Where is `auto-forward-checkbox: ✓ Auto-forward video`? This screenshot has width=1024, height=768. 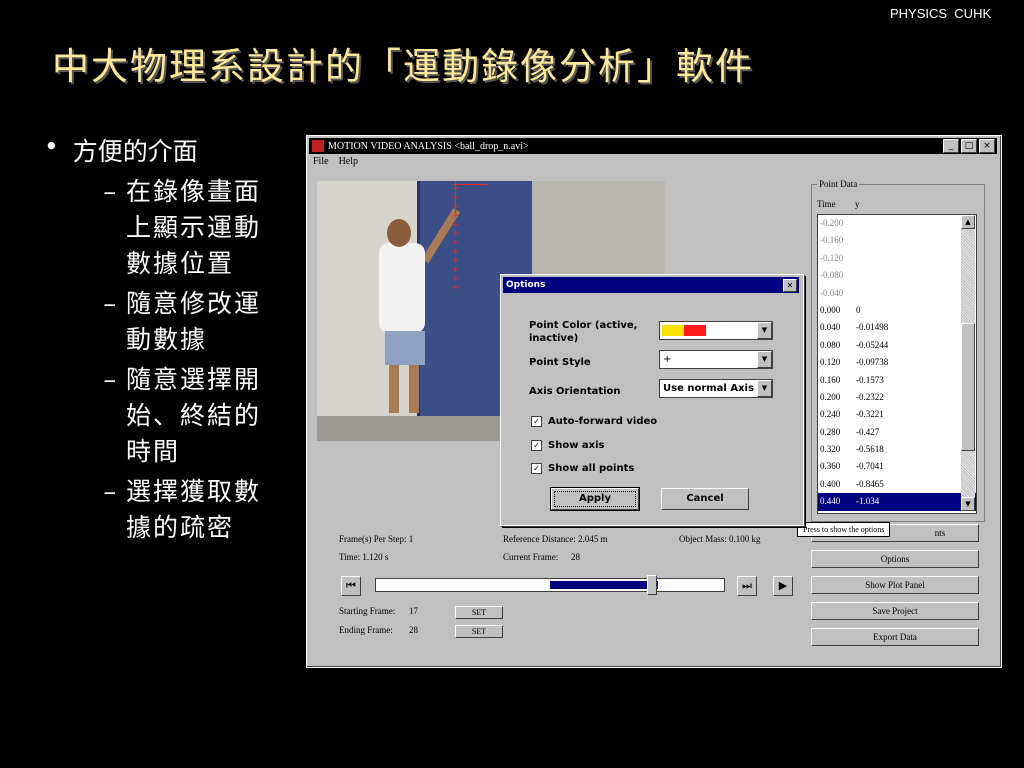 auto-forward-checkbox: ✓ Auto-forward video is located at coordinates (594, 421).